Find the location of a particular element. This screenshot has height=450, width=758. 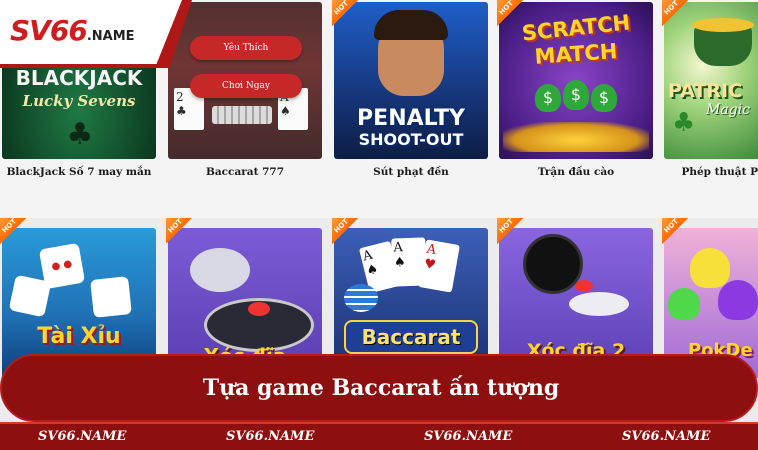

clover-icon: ♣ is located at coordinates (684, 123).